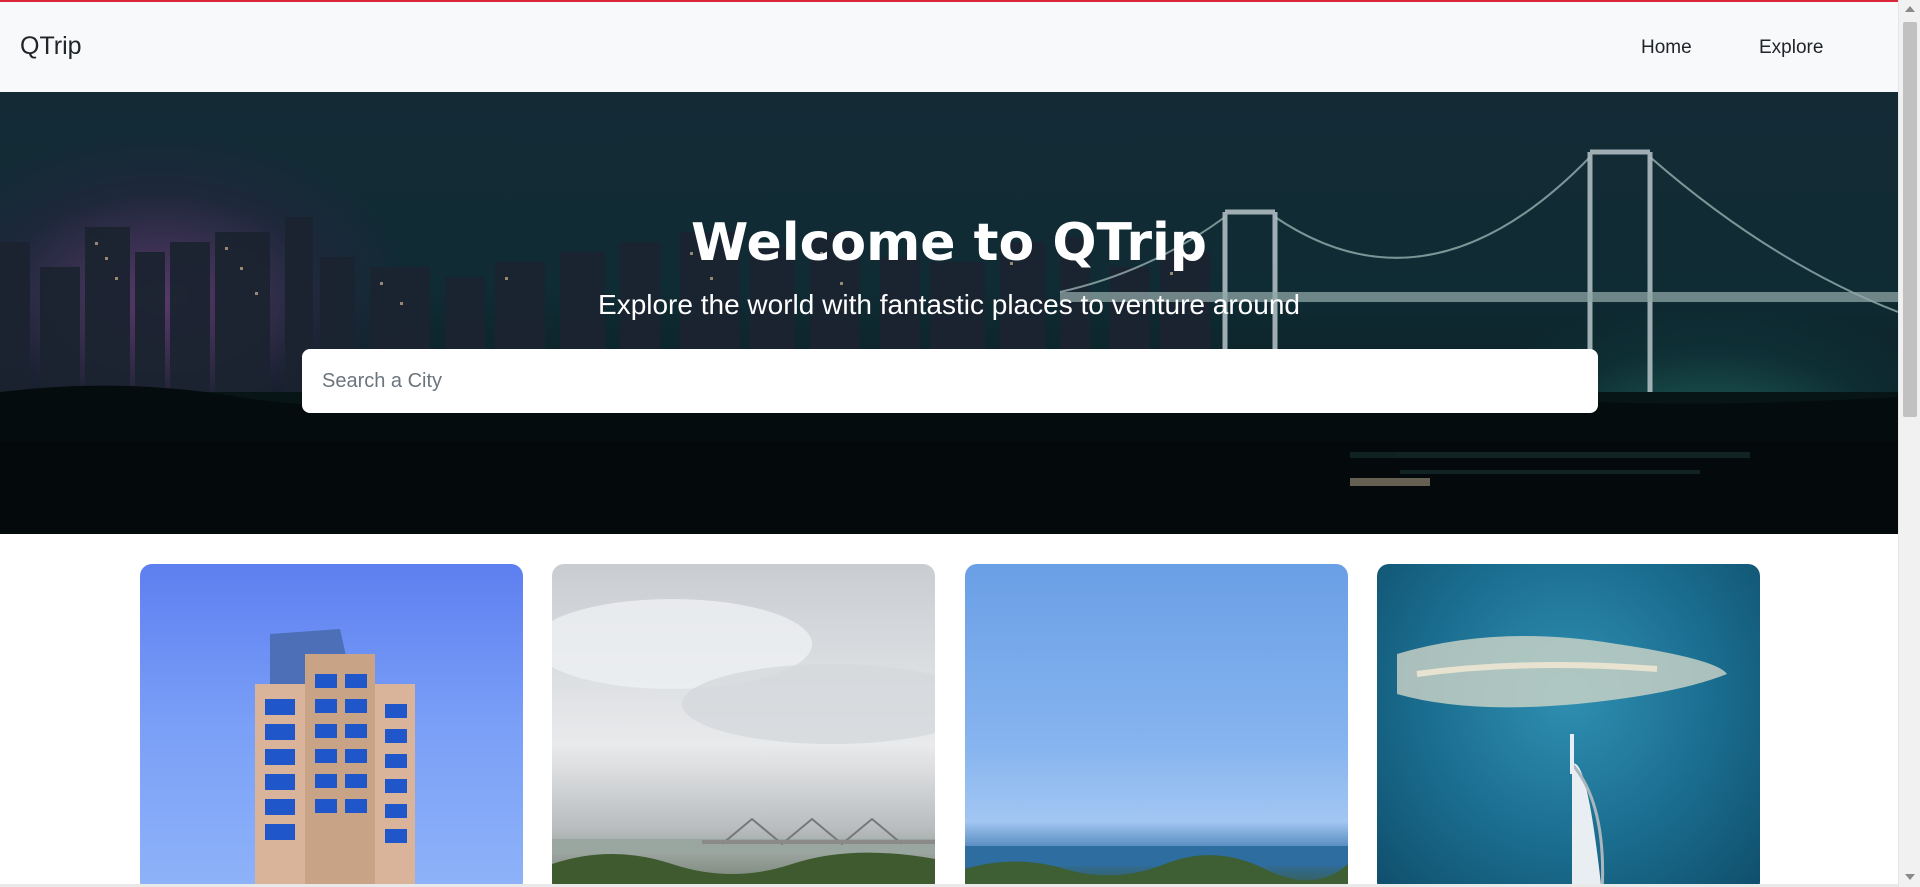 This screenshot has width=1920, height=887. I want to click on city-card-2-image, so click(743, 743).